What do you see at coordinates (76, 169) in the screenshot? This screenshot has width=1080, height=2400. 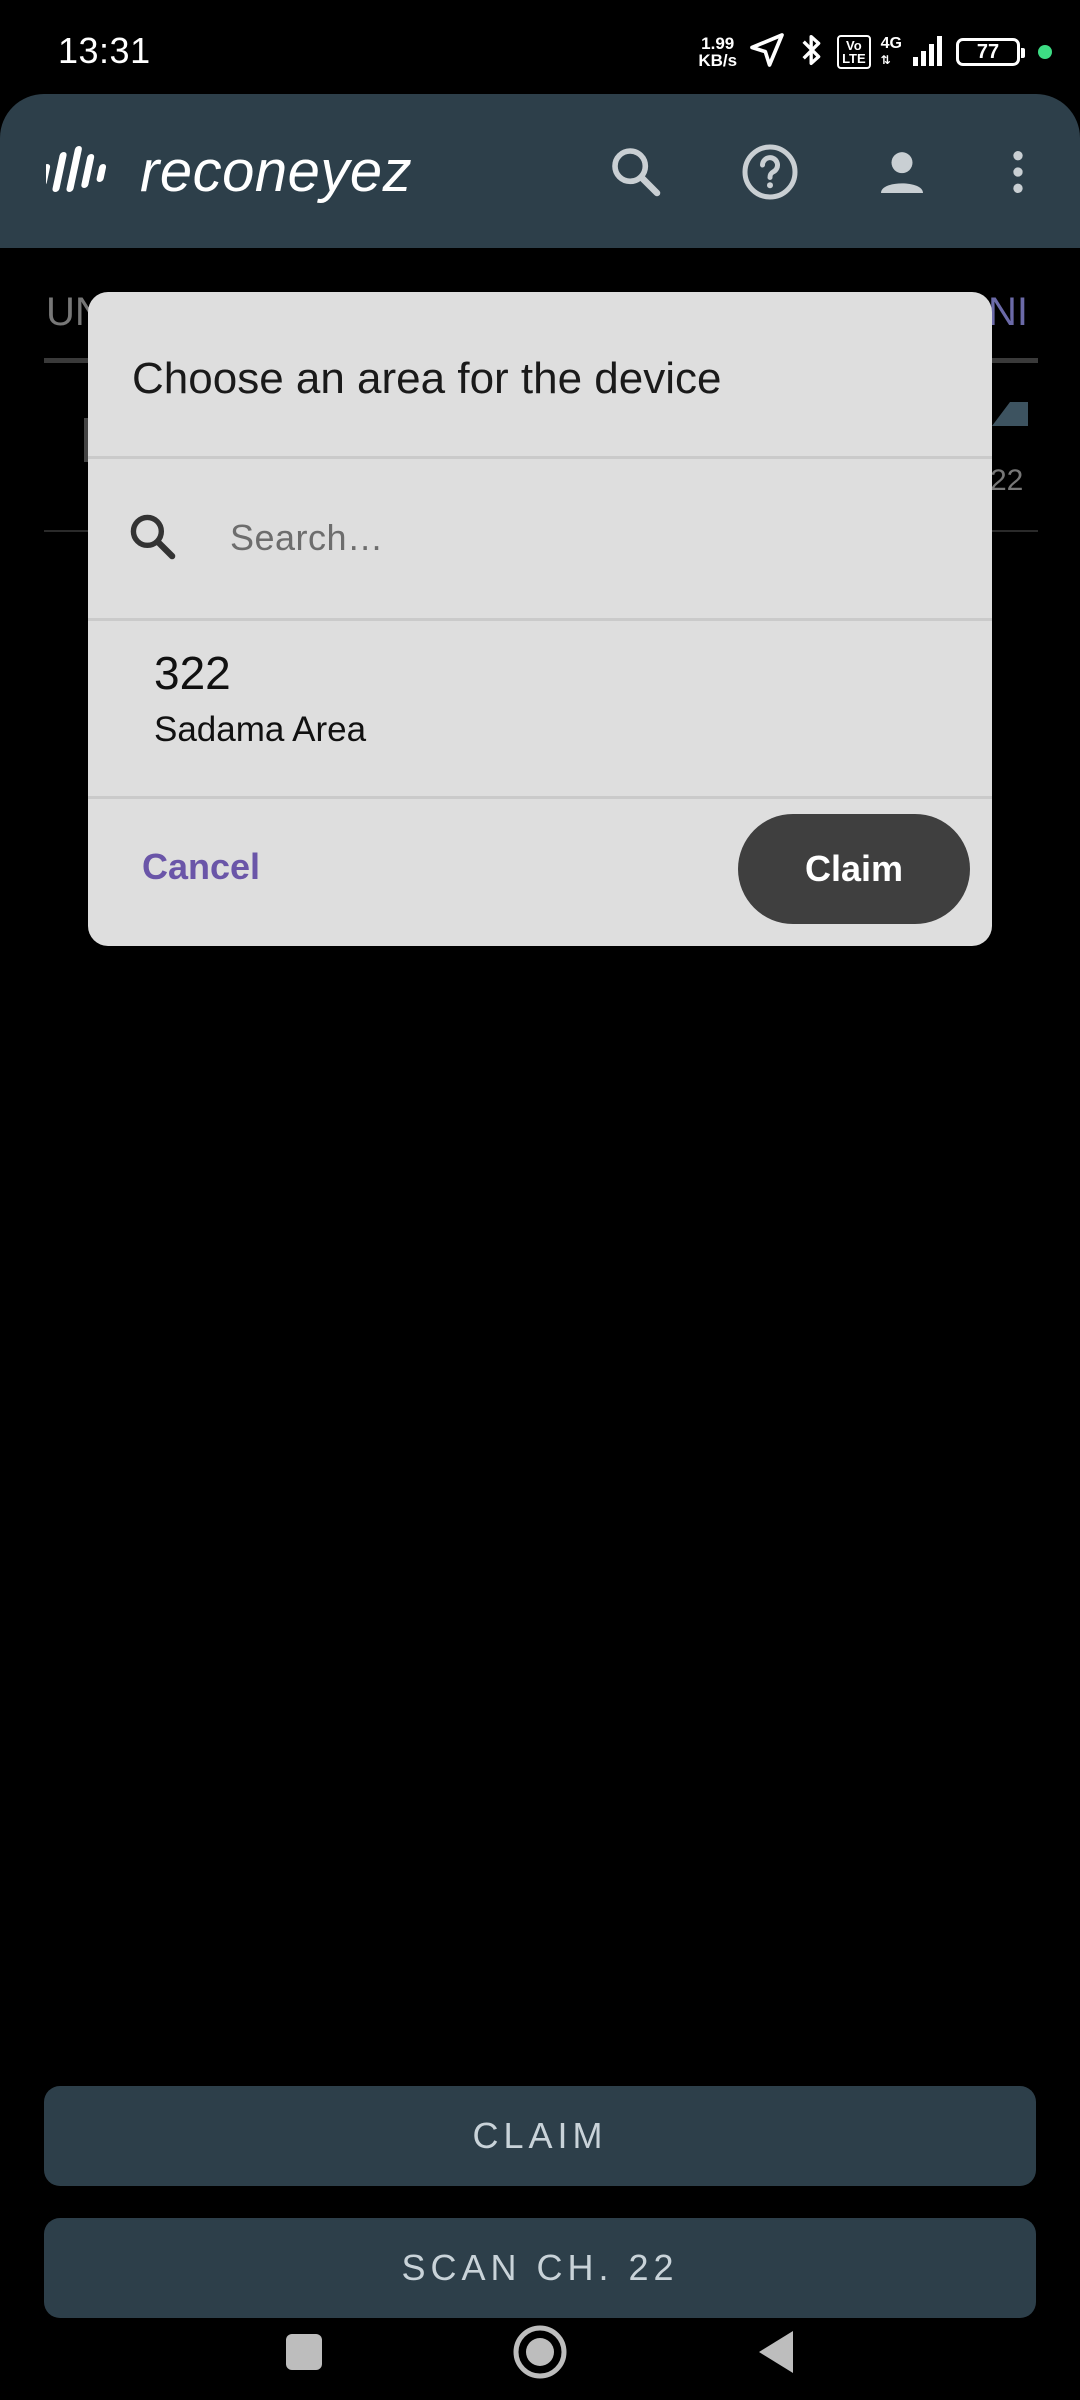 I see `logo-icon` at bounding box center [76, 169].